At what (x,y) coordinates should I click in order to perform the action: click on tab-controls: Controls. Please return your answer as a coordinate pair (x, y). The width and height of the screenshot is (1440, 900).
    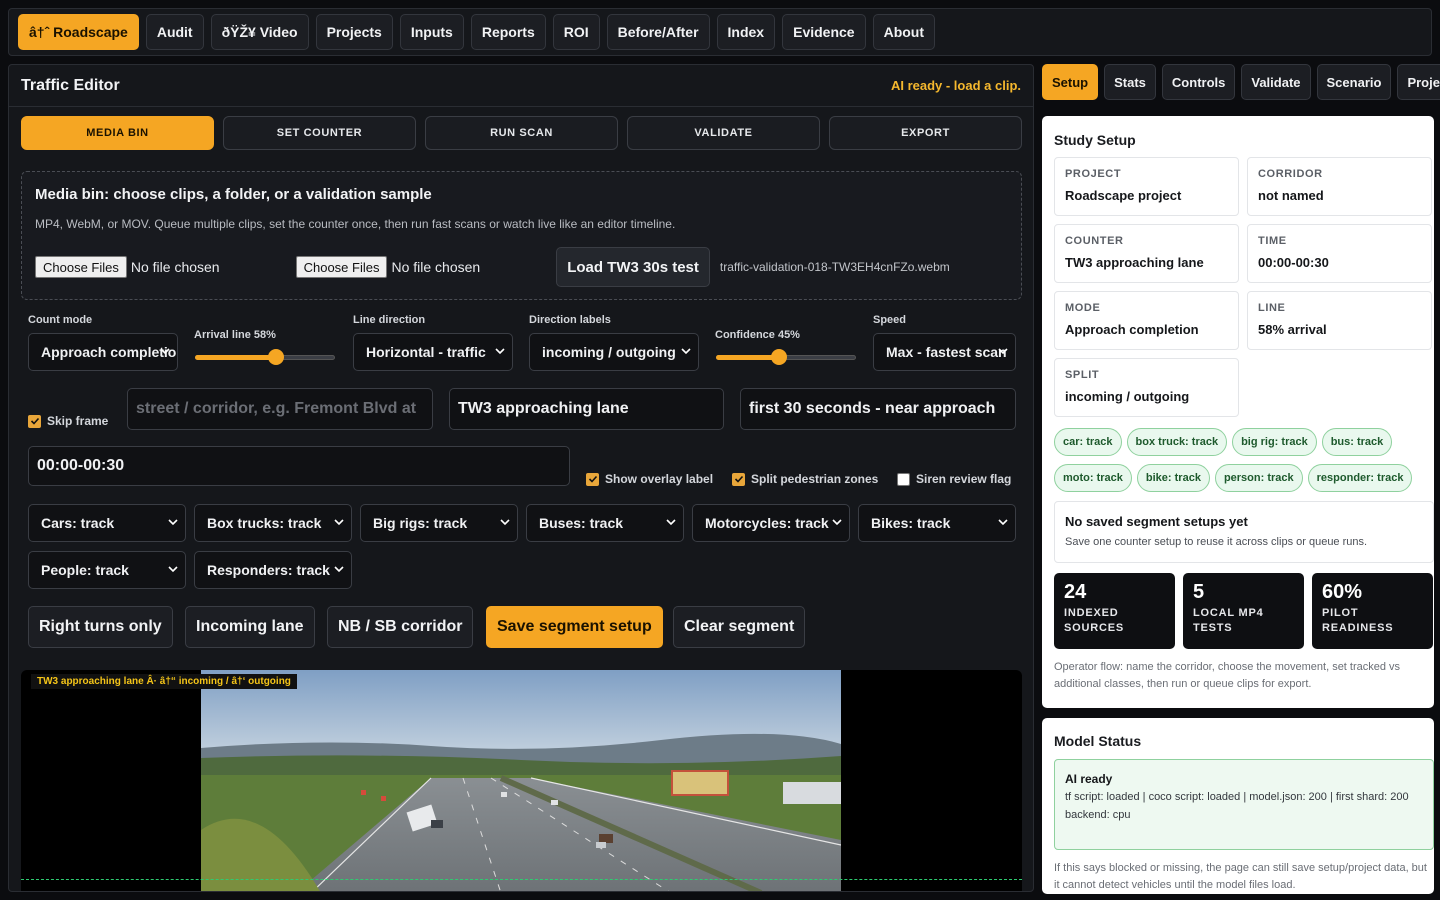
    Looking at the image, I should click on (1198, 82).